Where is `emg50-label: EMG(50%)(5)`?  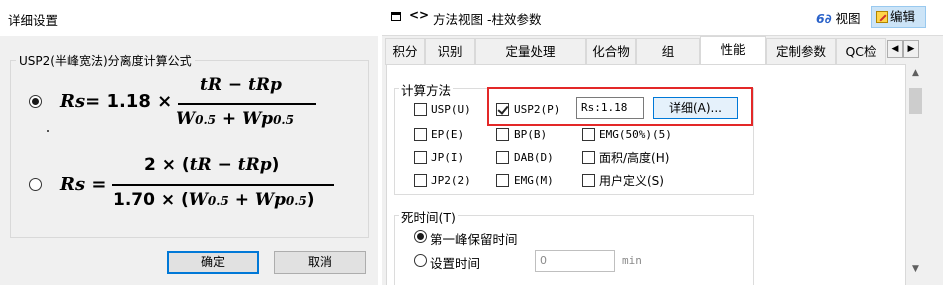 emg50-label: EMG(50%)(5) is located at coordinates (635, 134).